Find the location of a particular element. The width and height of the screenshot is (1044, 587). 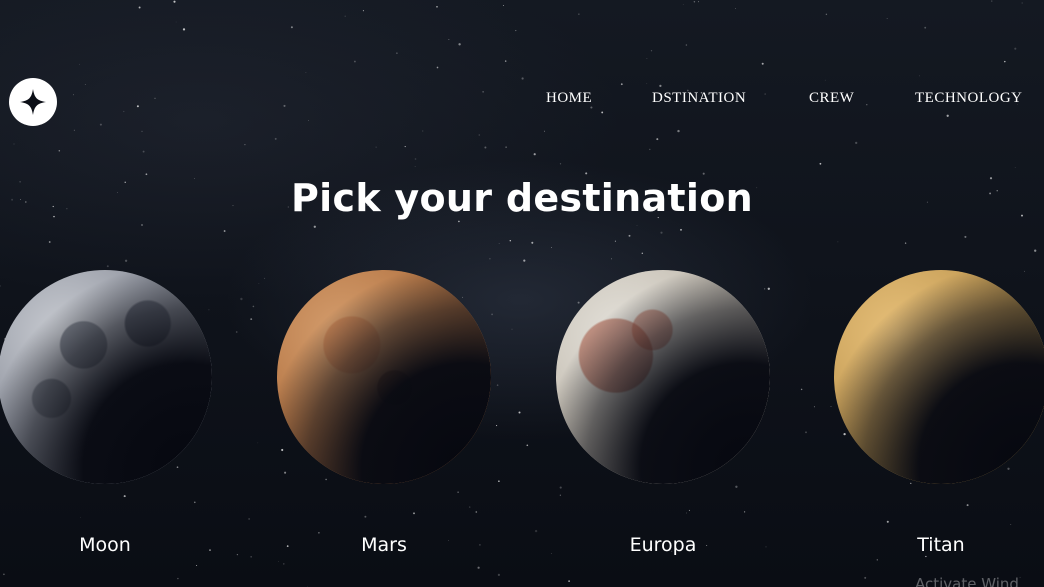

mars-image is located at coordinates (384, 377).